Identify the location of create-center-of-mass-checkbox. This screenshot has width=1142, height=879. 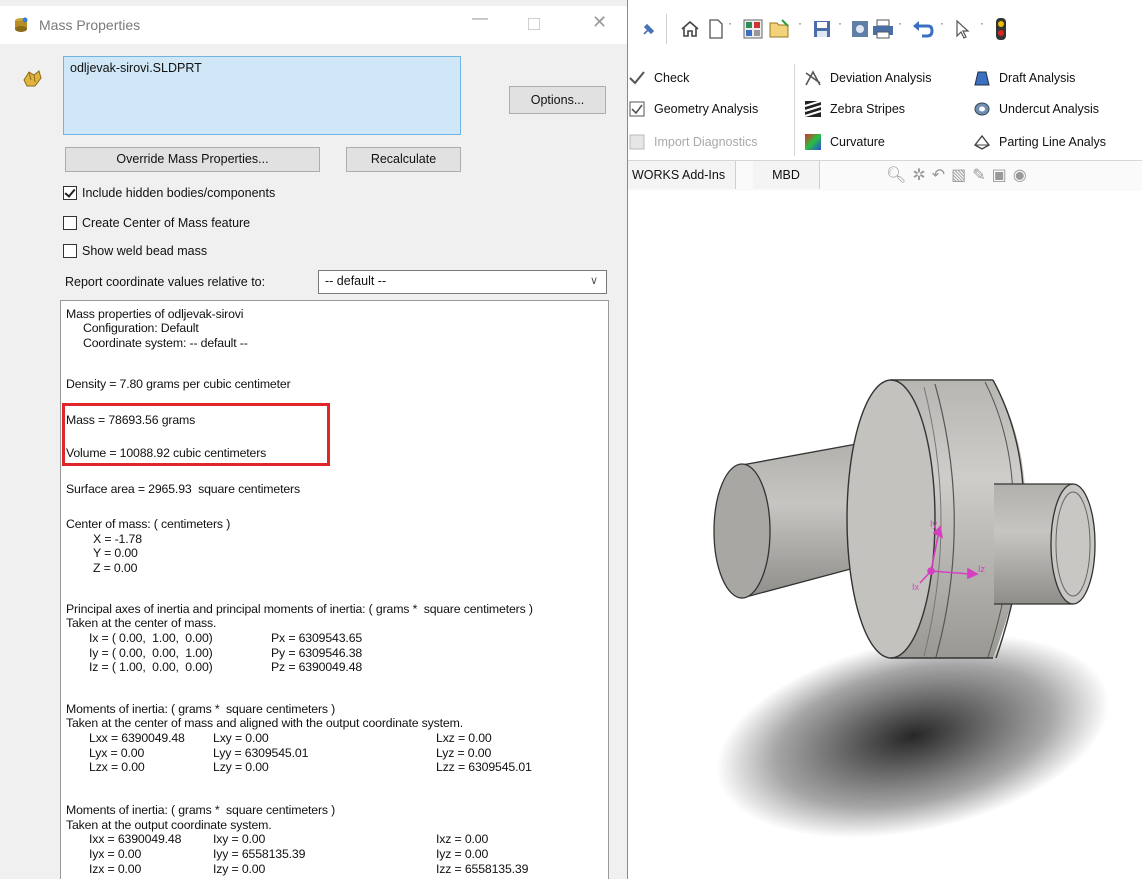
(70, 223).